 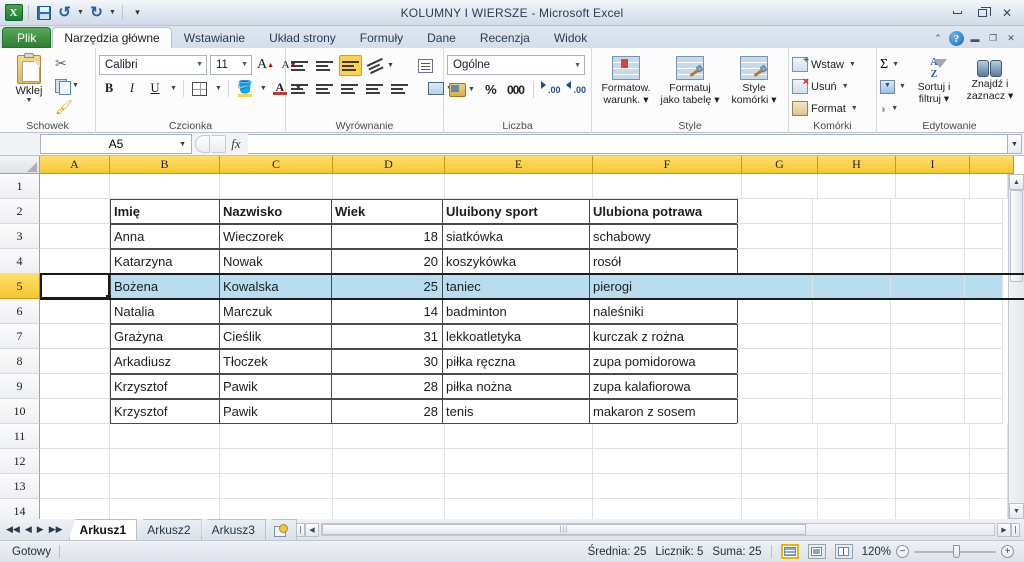 I want to click on cell-G8, so click(x=775, y=361).